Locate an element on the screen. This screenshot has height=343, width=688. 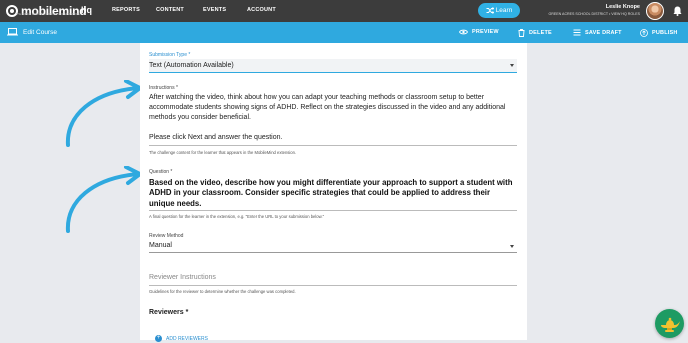
add-reviewers-button: + ADD REVIEWERS is located at coordinates (181, 338).